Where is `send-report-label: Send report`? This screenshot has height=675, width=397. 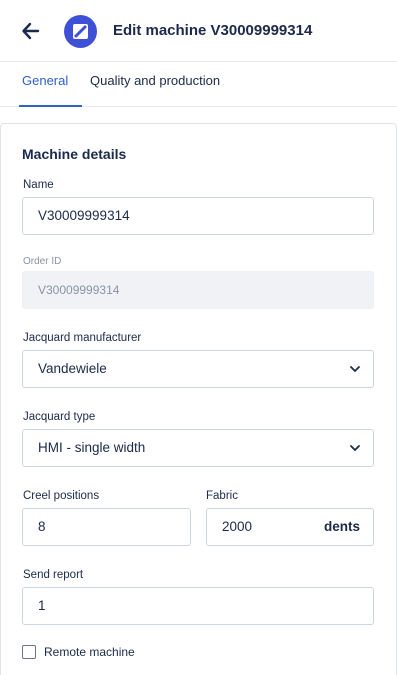
send-report-label: Send report is located at coordinates (53, 575).